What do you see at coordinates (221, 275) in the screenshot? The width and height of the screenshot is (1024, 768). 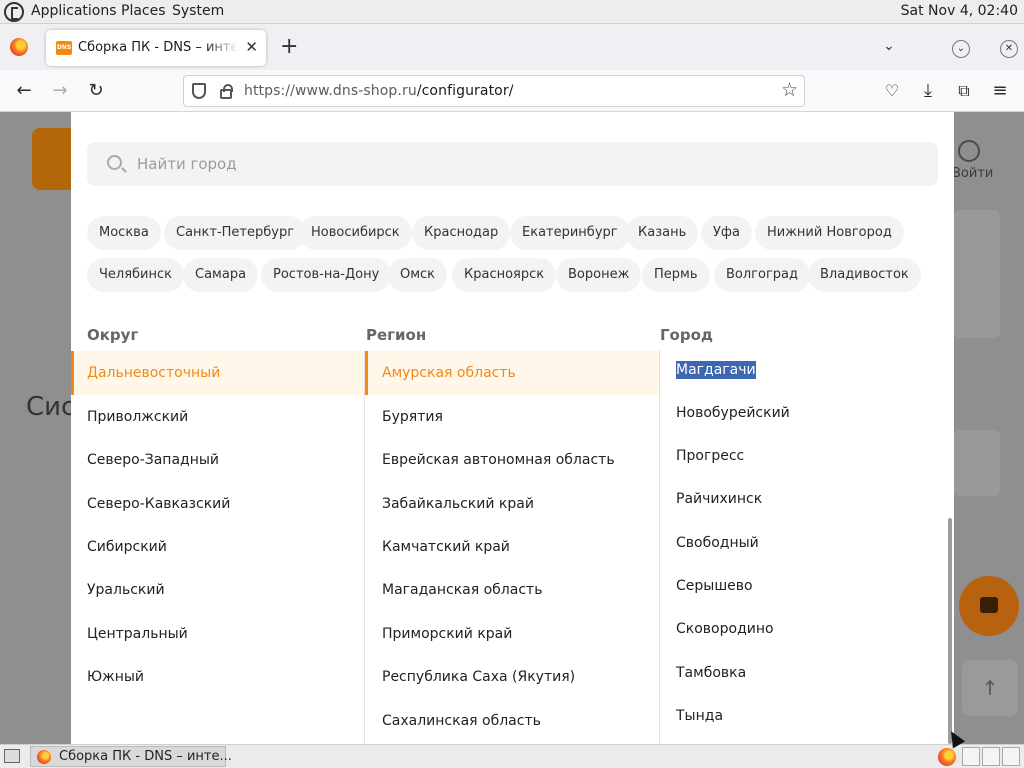 I see `popular-city-chip: Самара` at bounding box center [221, 275].